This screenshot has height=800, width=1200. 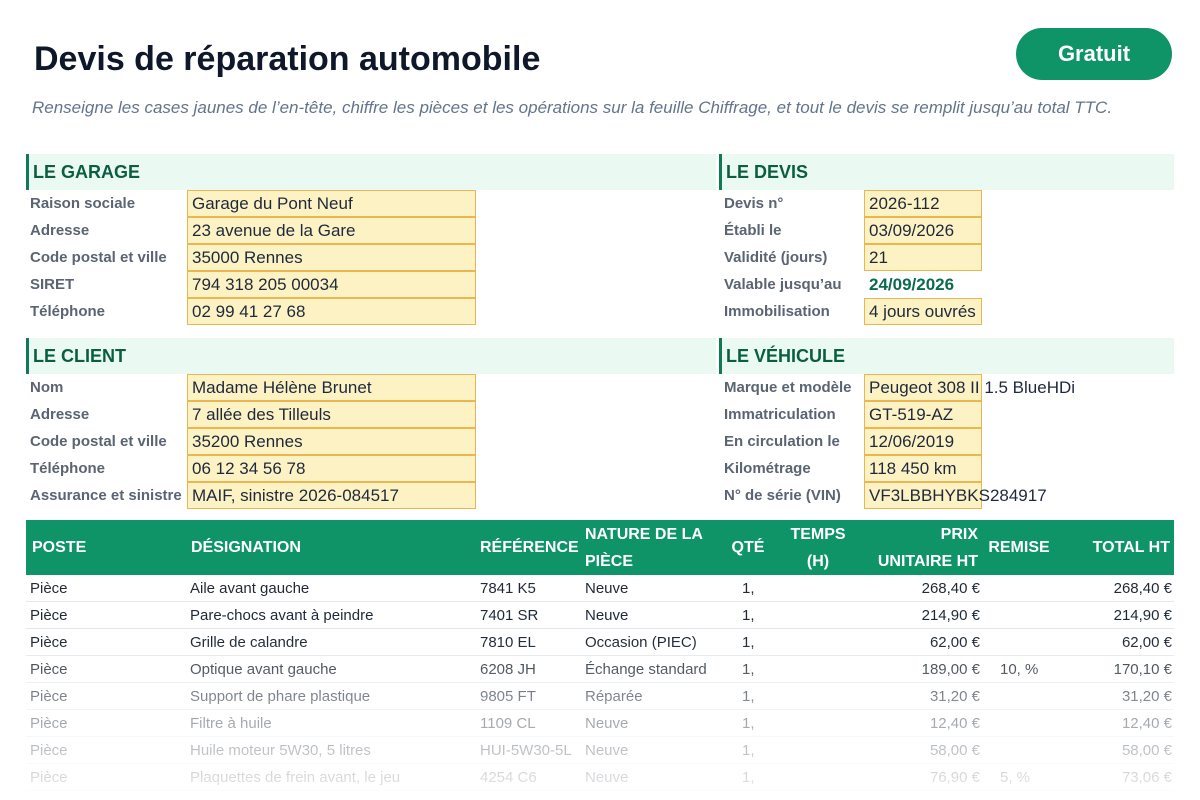 What do you see at coordinates (331, 284) in the screenshot?
I see `garage-siret-input: 794 318 205 00034` at bounding box center [331, 284].